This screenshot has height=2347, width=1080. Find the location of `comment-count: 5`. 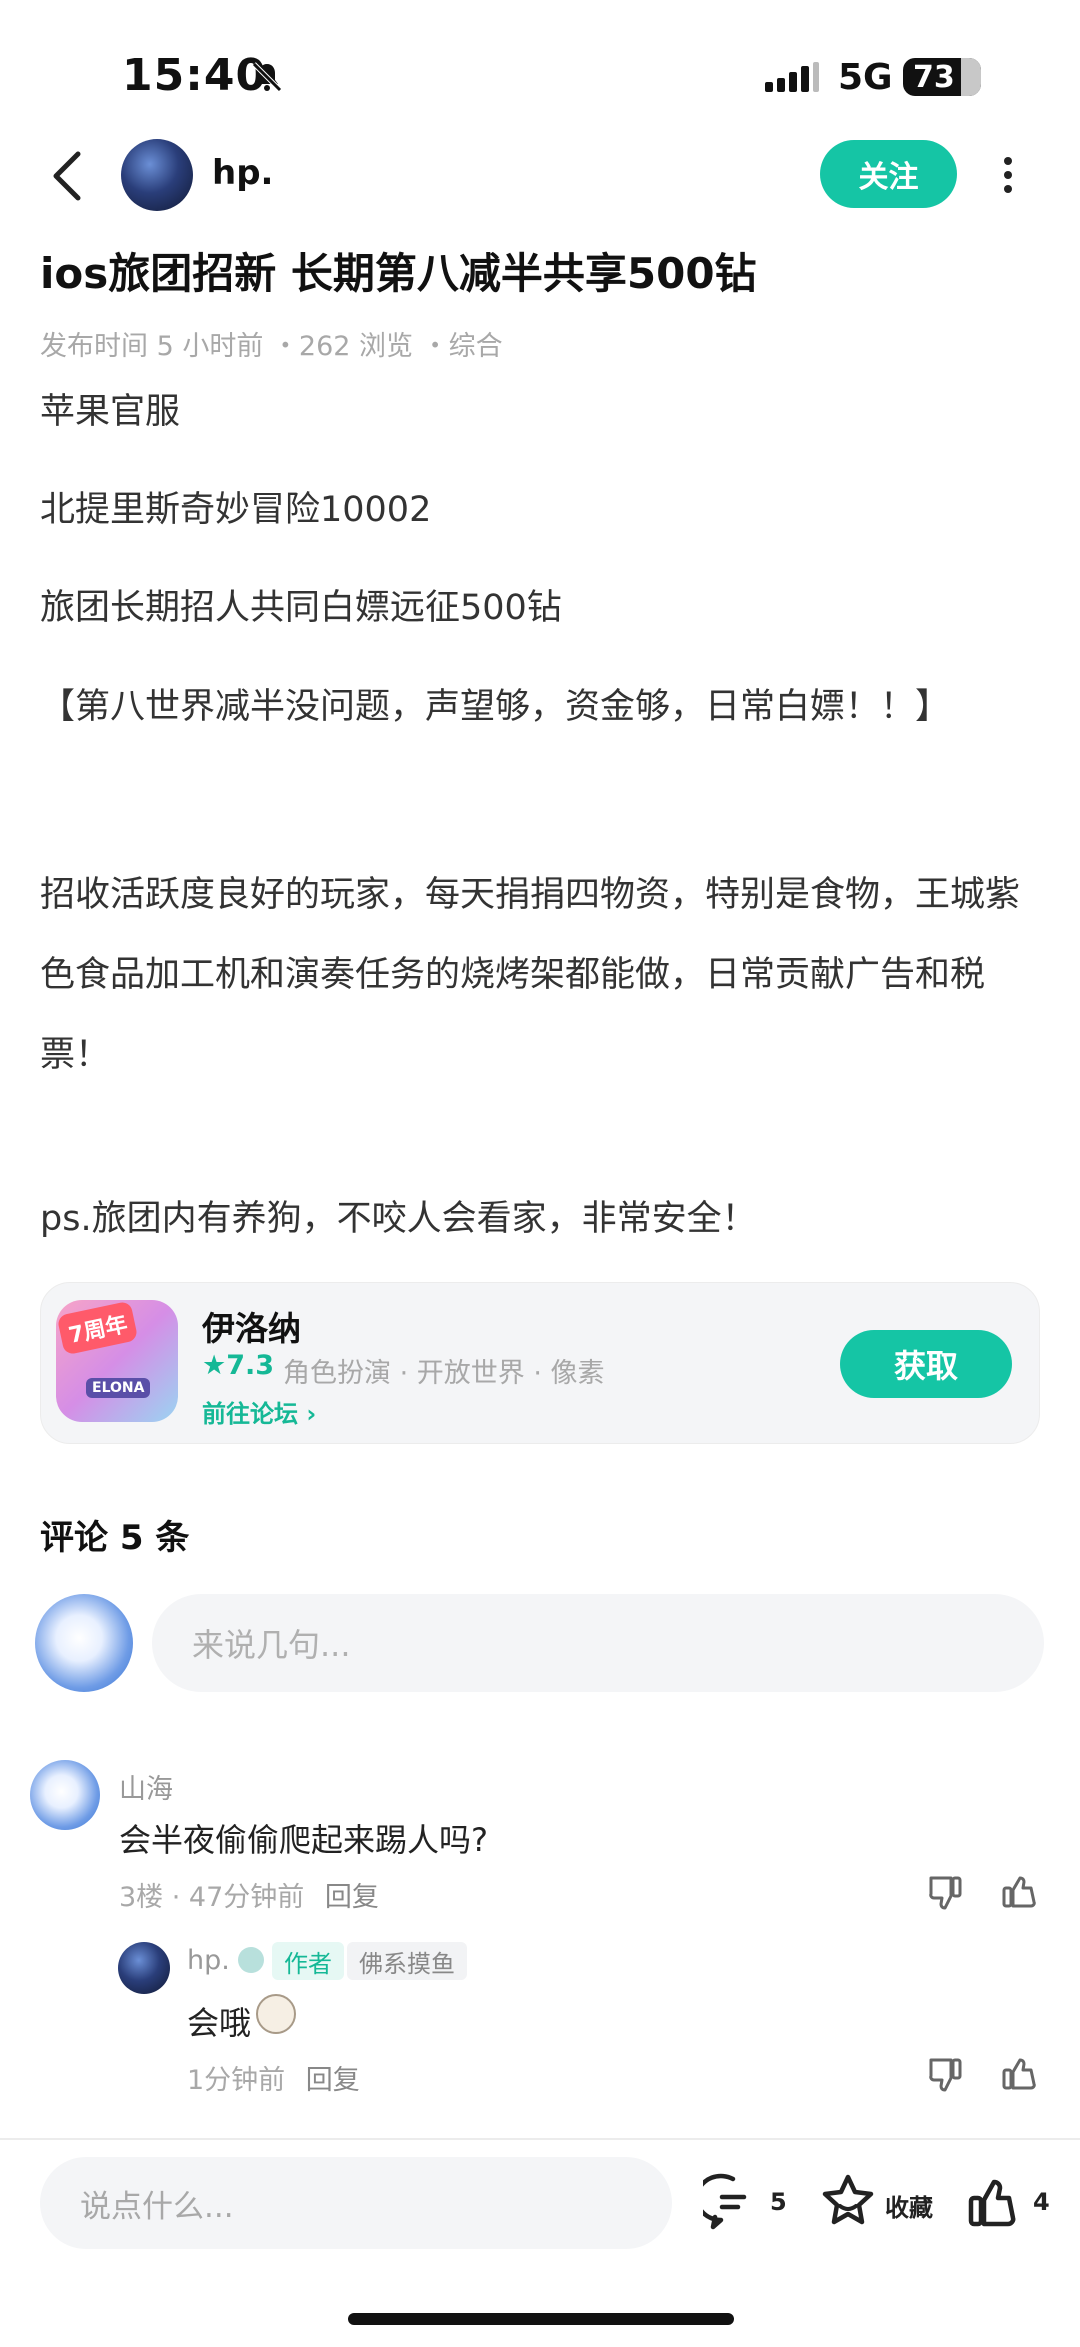

comment-count: 5 is located at coordinates (778, 2202).